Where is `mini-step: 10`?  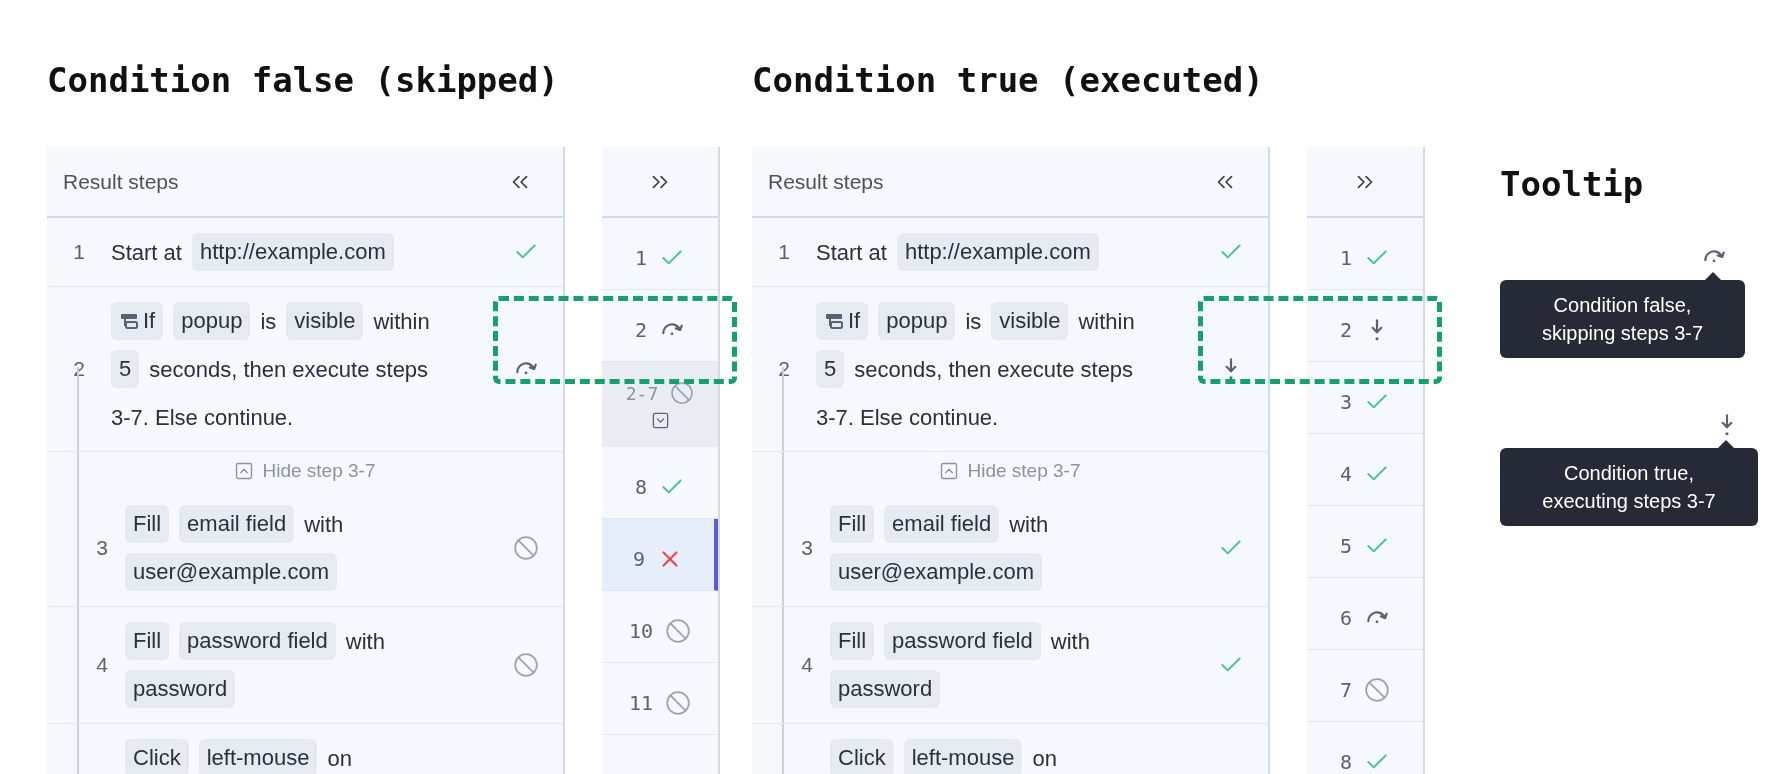 mini-step: 10 is located at coordinates (660, 627).